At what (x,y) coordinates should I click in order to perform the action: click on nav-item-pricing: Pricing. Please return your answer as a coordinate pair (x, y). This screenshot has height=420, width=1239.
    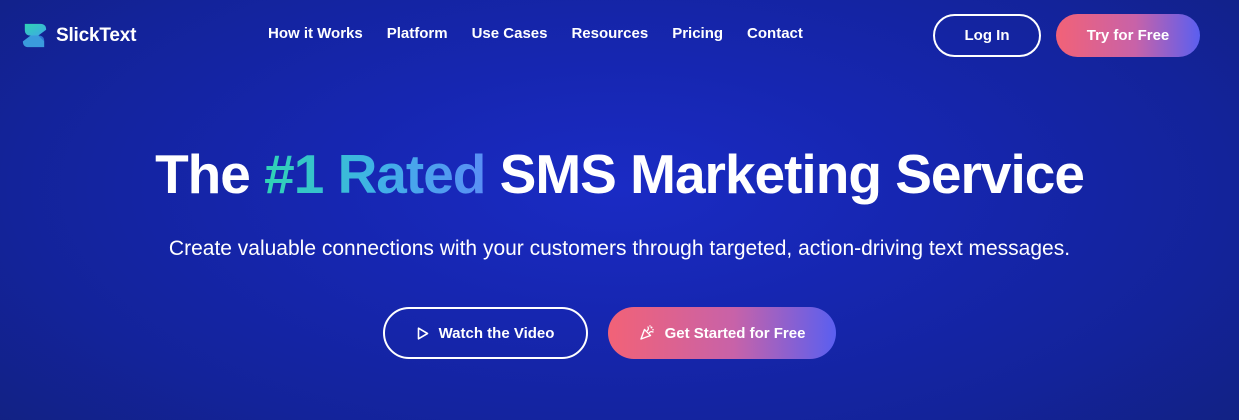
    Looking at the image, I should click on (697, 34).